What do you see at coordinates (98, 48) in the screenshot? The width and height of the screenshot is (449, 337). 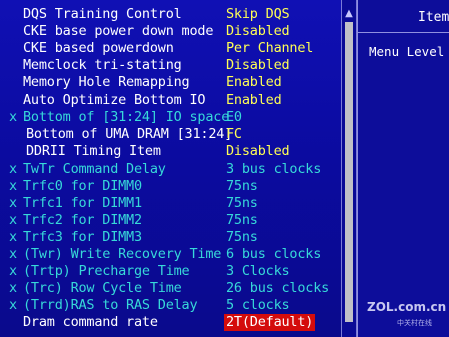 I see `setting-label: CKE based powerdown` at bounding box center [98, 48].